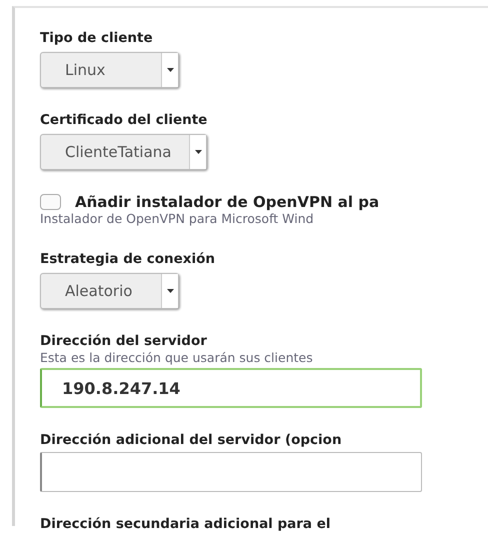  Describe the element at coordinates (123, 341) in the screenshot. I see `field-label: Dirección del servidor` at that location.